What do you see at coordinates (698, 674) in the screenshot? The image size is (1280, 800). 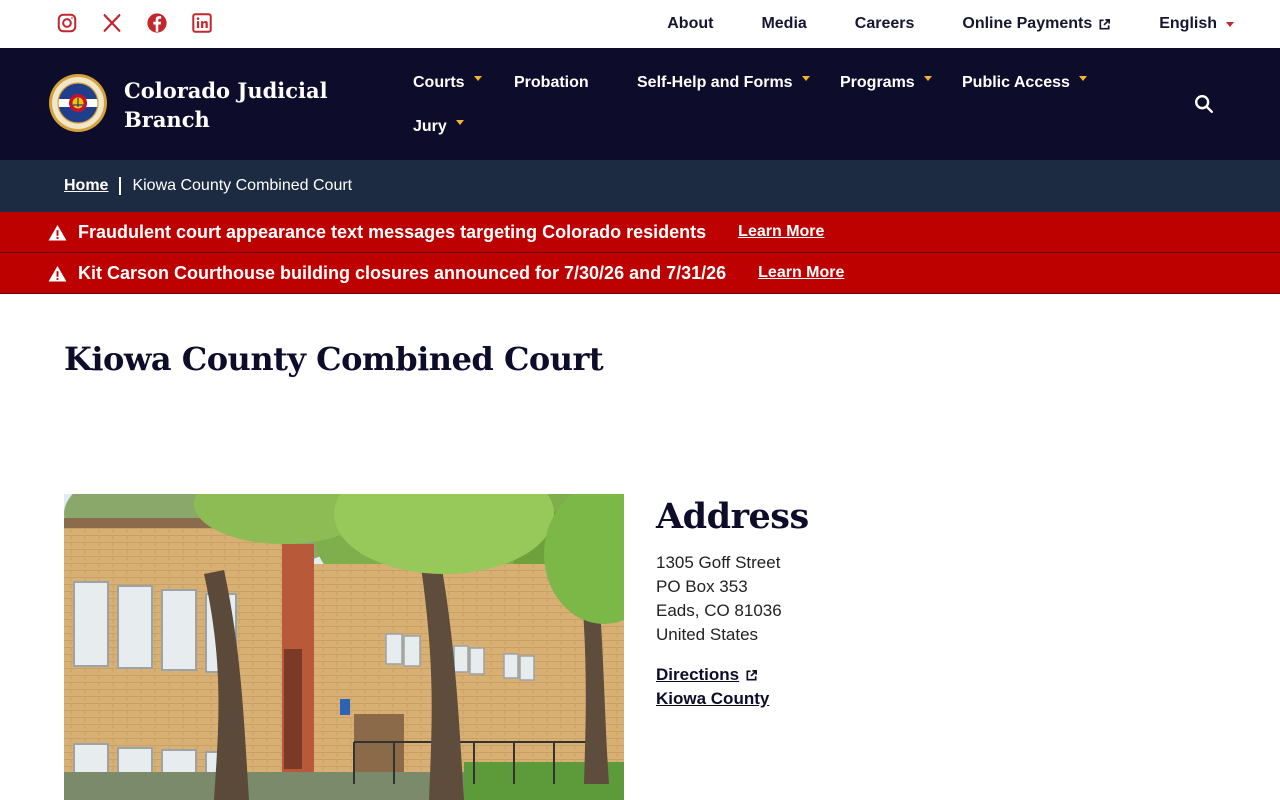 I see `directions-label: Directions` at bounding box center [698, 674].